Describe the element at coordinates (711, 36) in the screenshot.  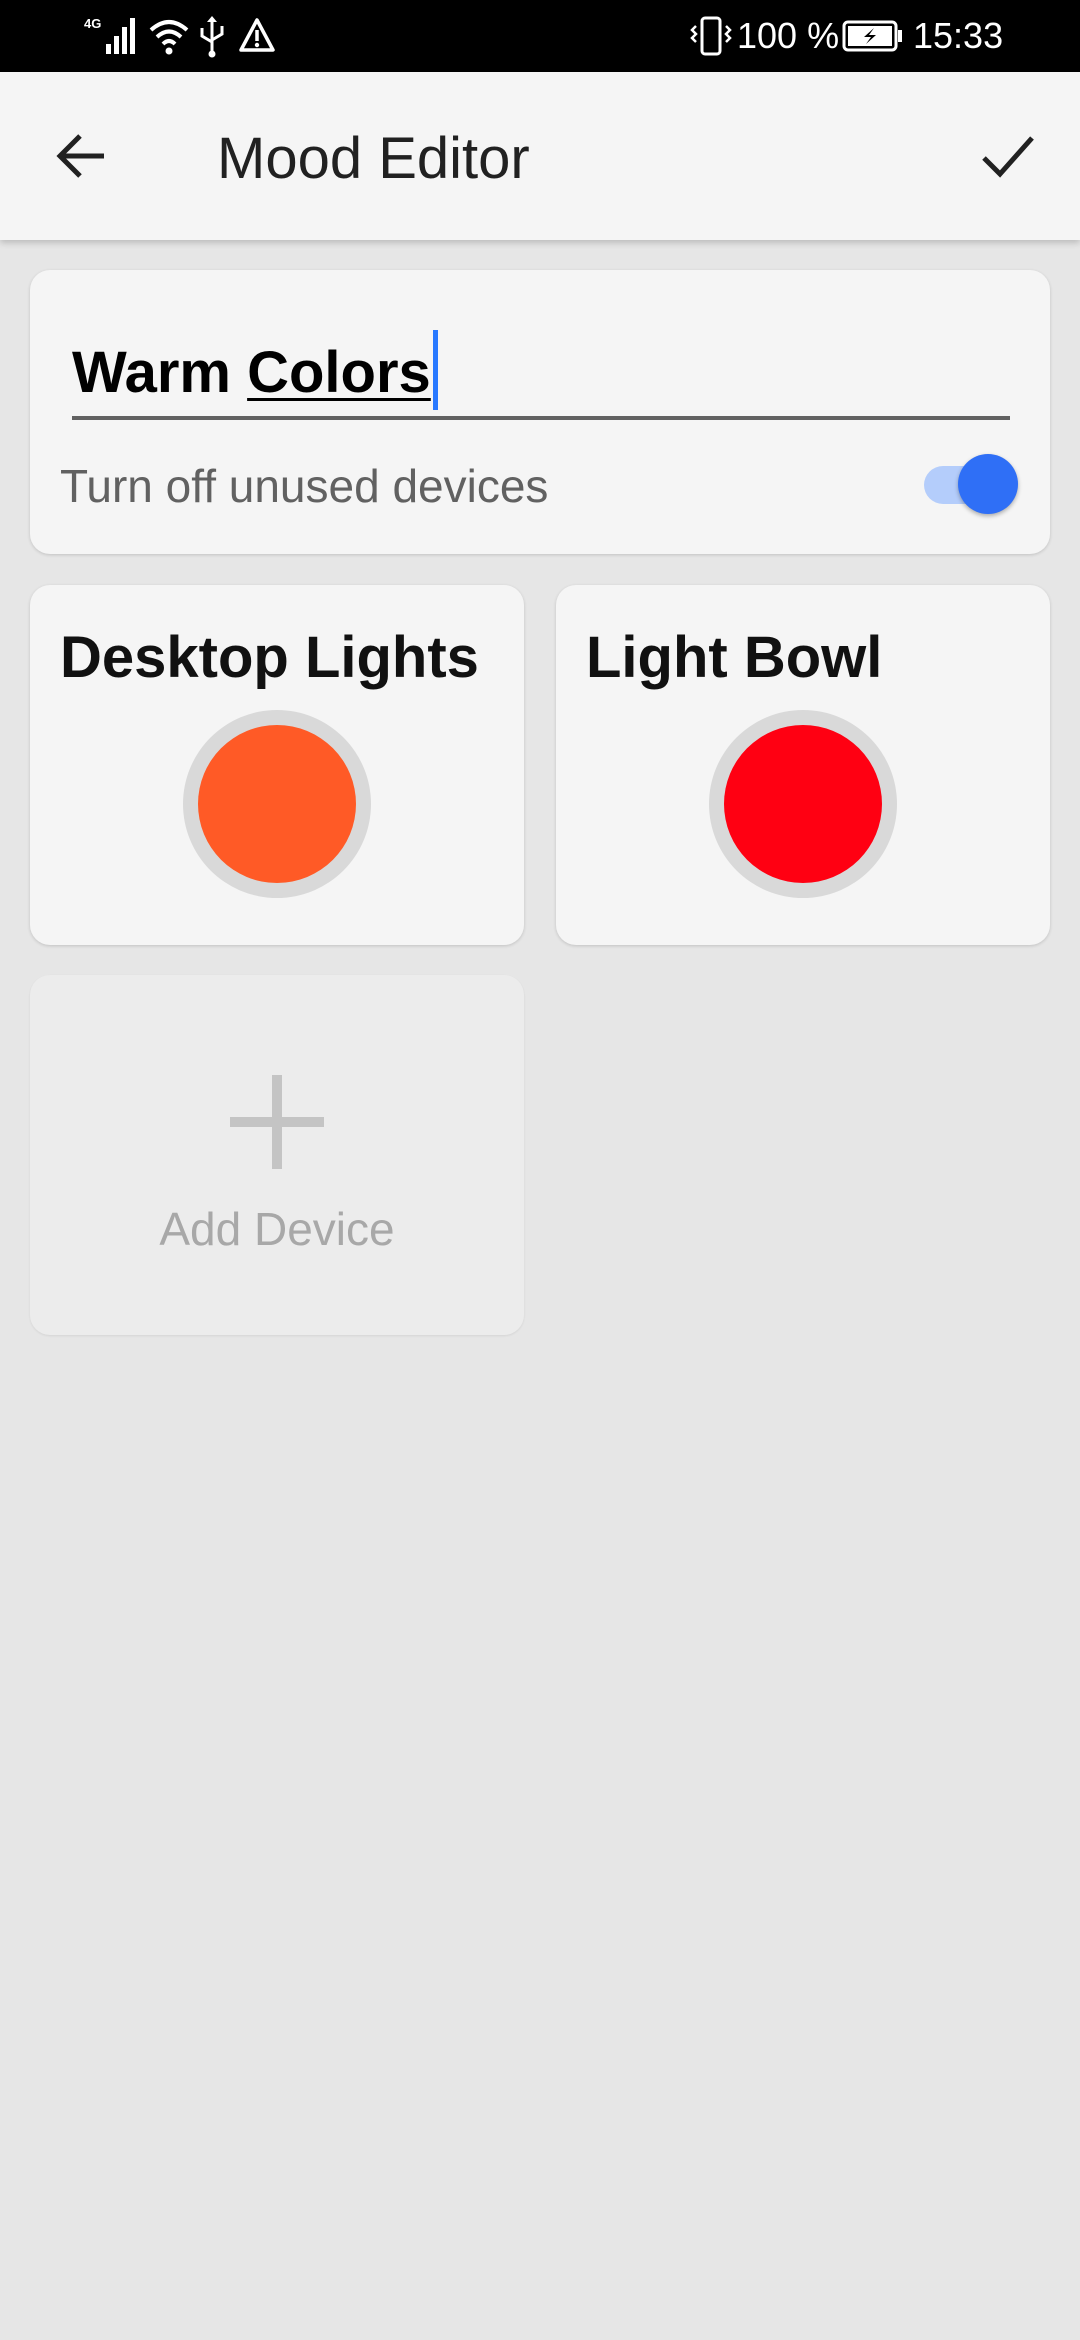
I see `vibrate-icon` at that location.